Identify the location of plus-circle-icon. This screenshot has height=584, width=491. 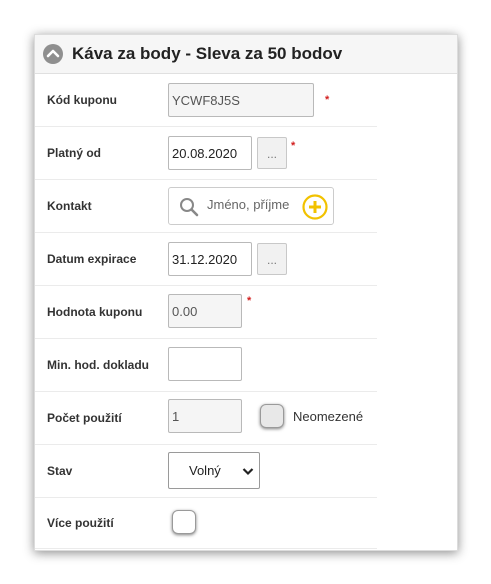
(315, 207).